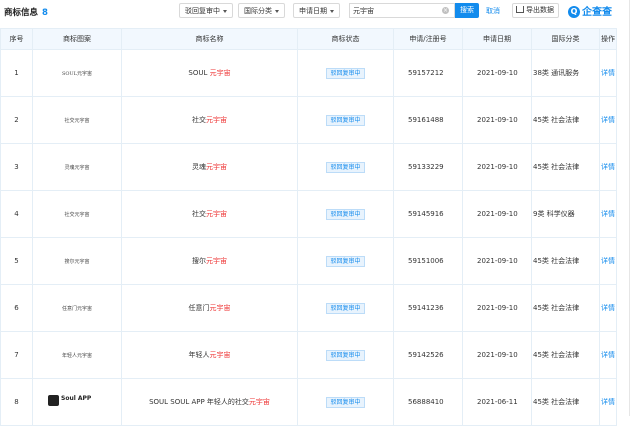  What do you see at coordinates (199, 355) in the screenshot?
I see `trademark-name-text: 年轻人` at bounding box center [199, 355].